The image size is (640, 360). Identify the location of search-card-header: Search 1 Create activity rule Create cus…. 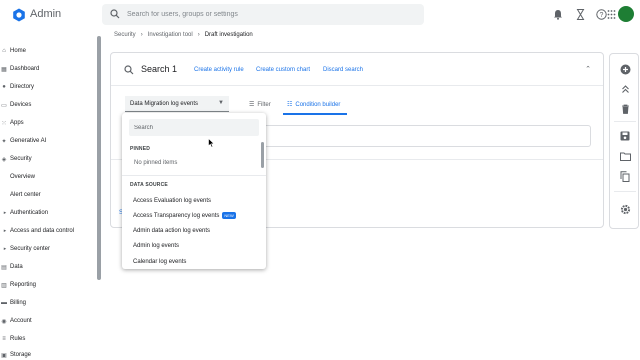
(357, 69).